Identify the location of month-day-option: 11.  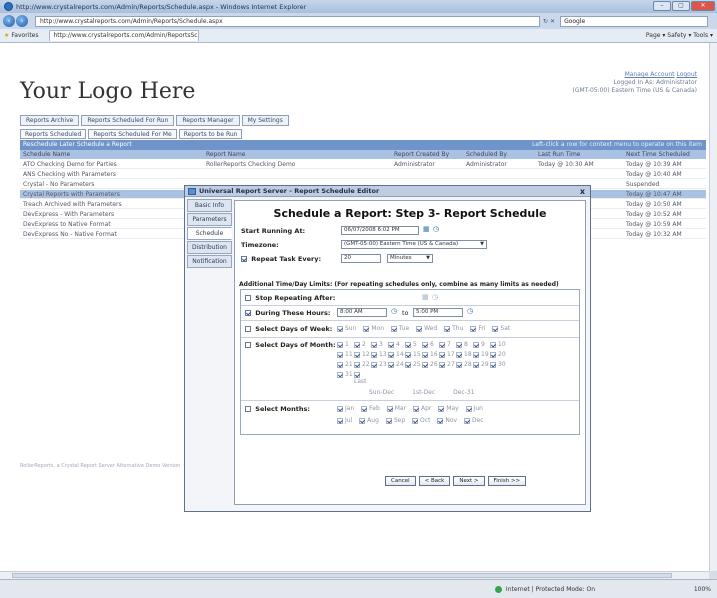
(345, 354).